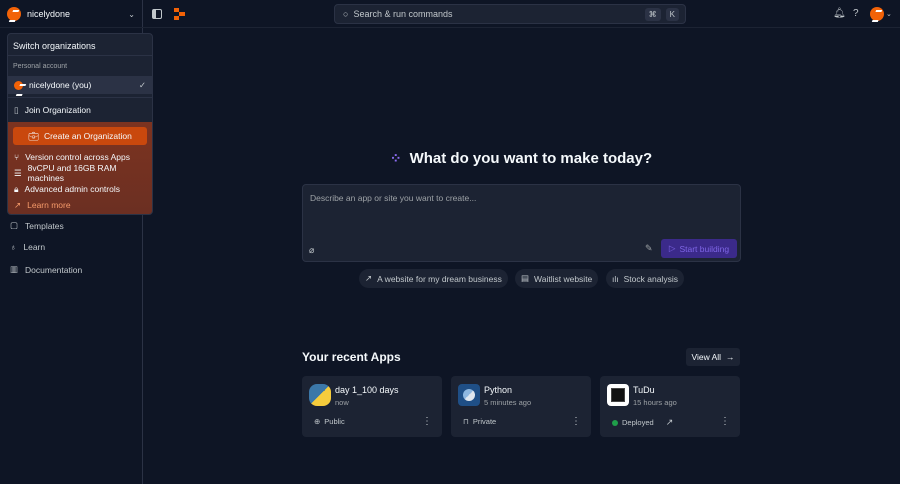 This screenshot has width=900, height=484. Describe the element at coordinates (531, 158) in the screenshot. I see `heading-text: What do you want to make today?` at that location.